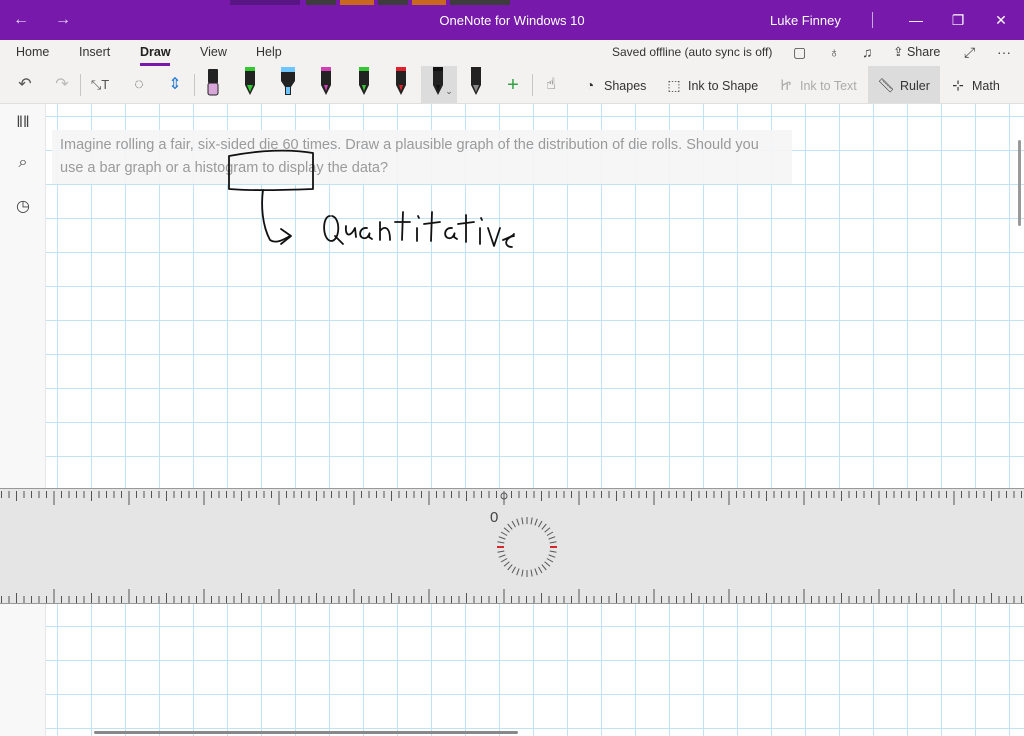 The height and width of the screenshot is (736, 1024). What do you see at coordinates (805, 20) in the screenshot?
I see `user-name: Luke Finney` at bounding box center [805, 20].